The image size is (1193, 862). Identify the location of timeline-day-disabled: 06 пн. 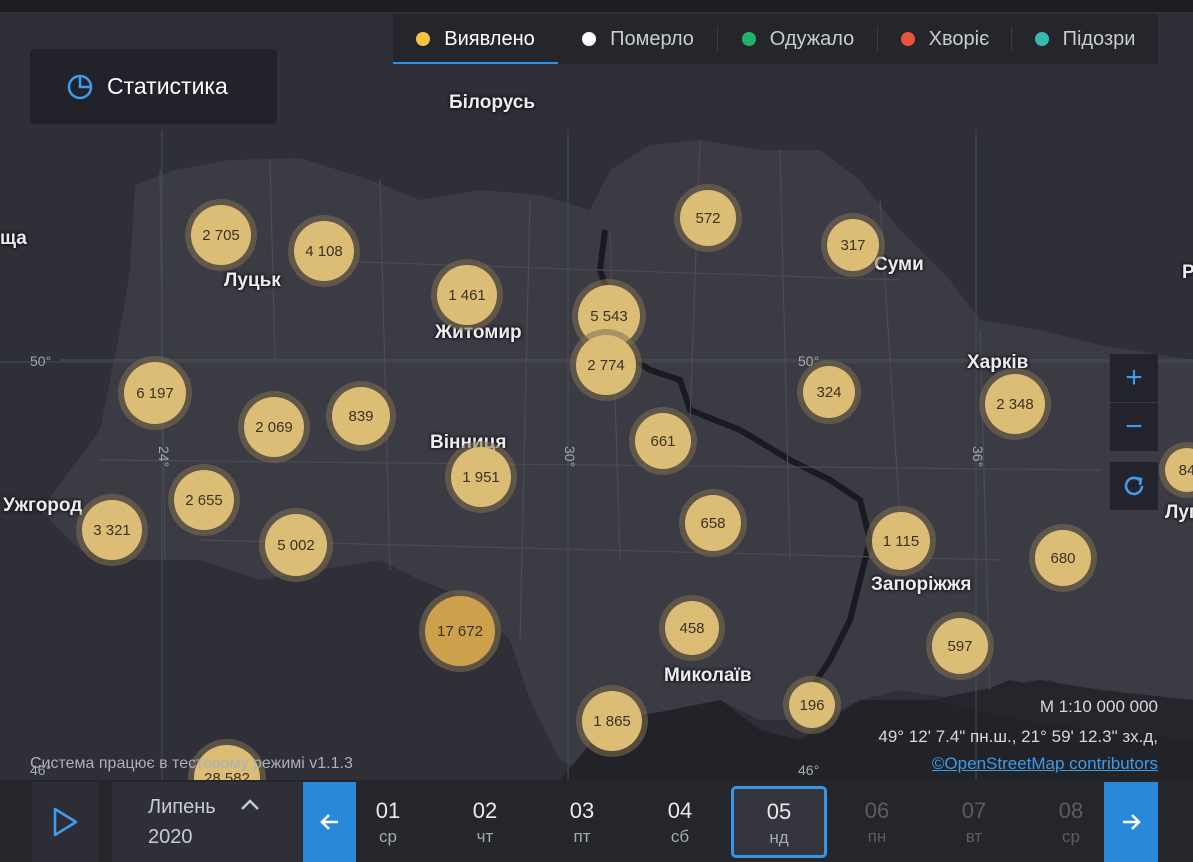
(877, 822).